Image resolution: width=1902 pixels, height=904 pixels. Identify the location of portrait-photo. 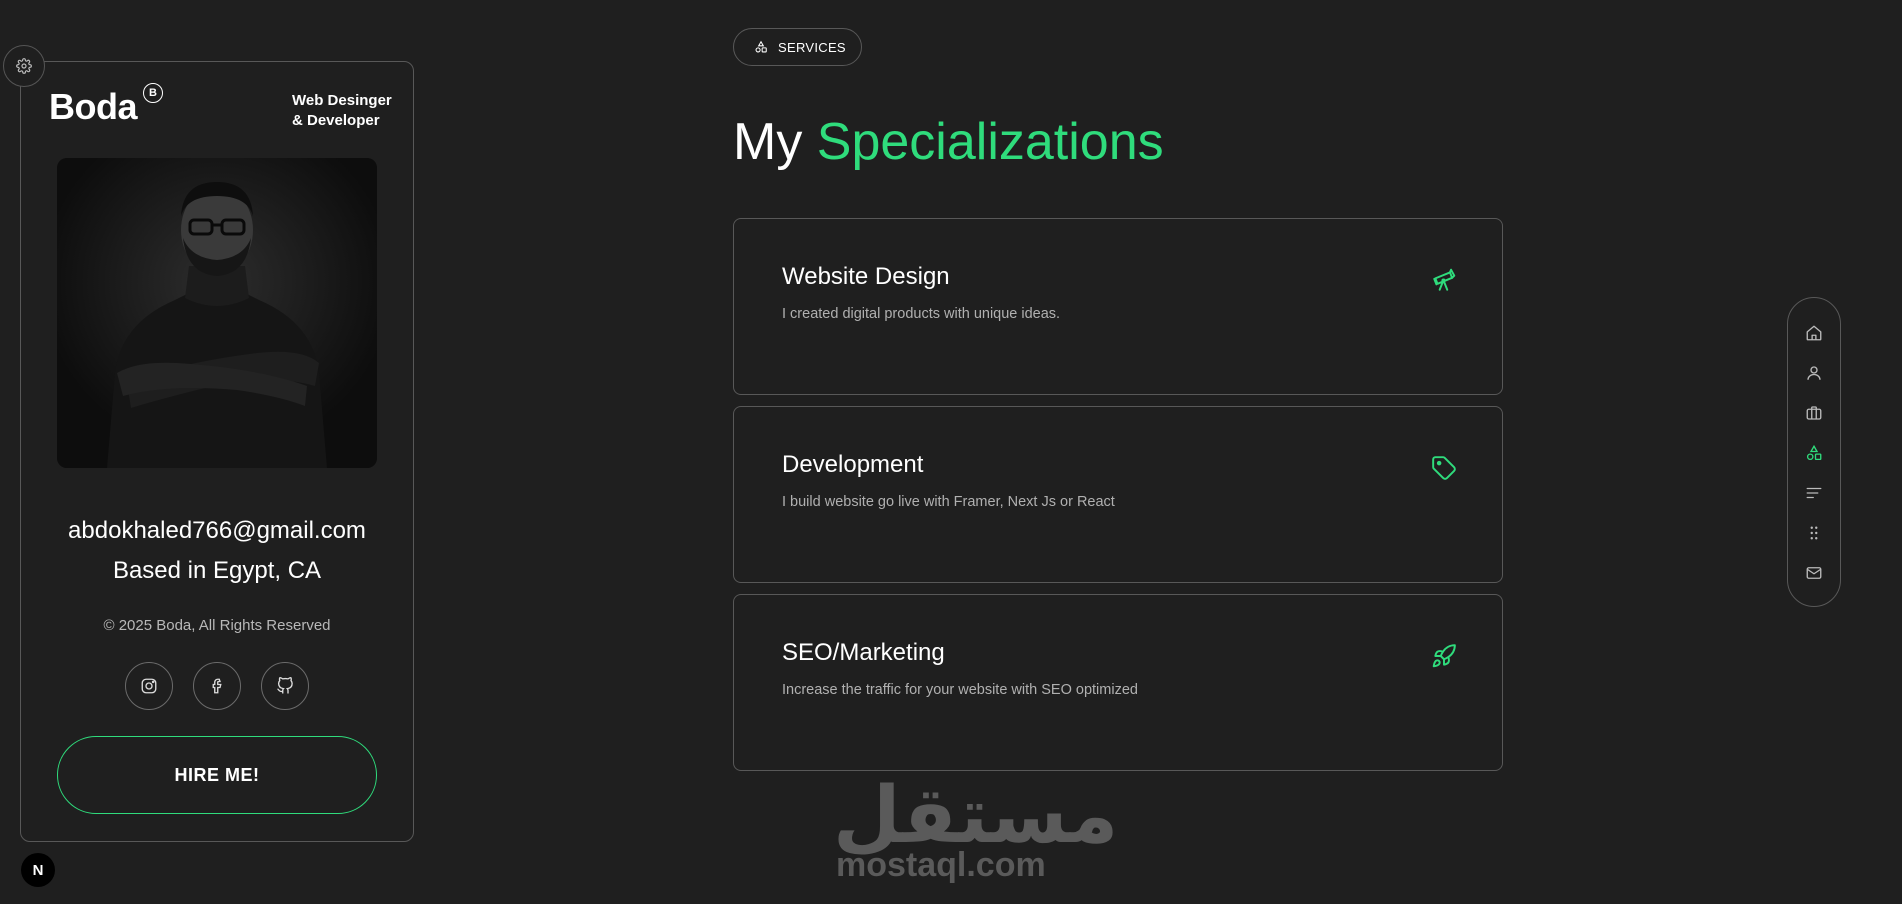
(217, 313).